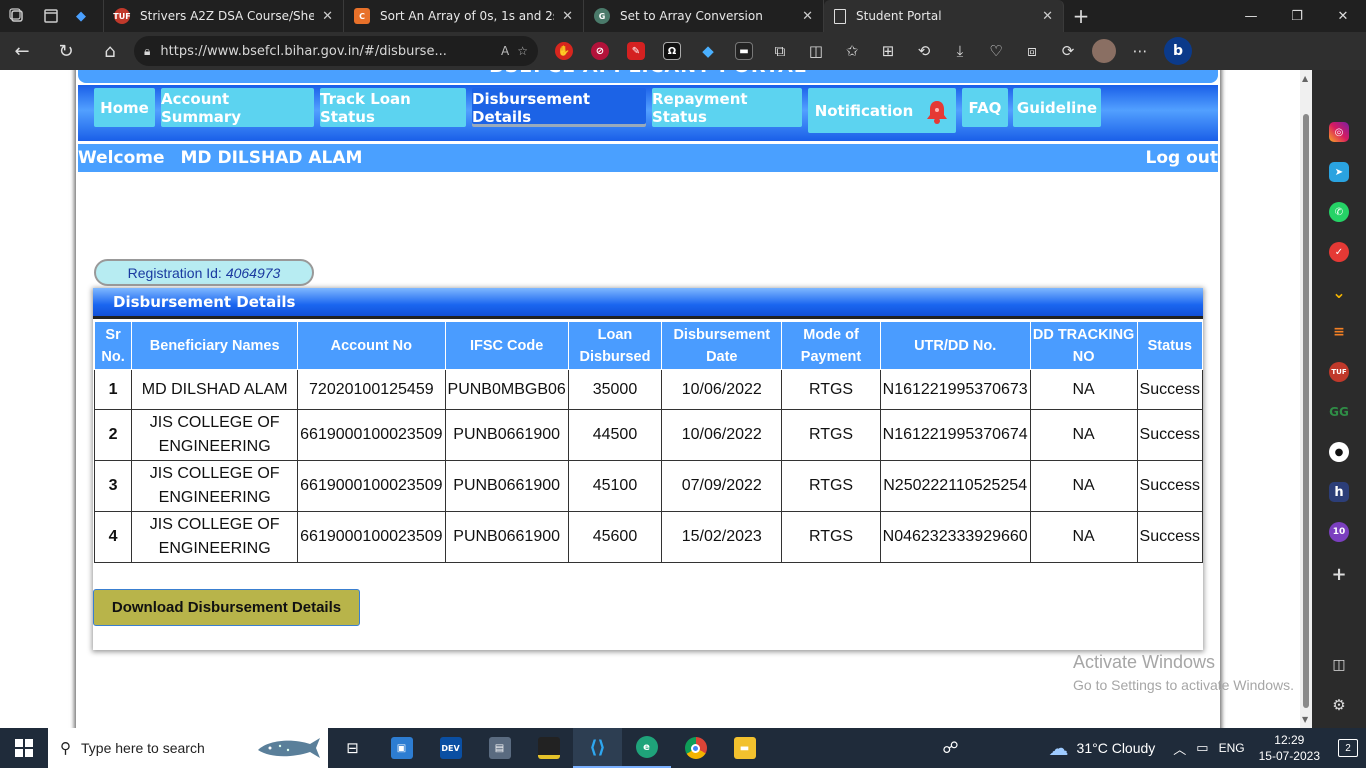 This screenshot has width=1366, height=768. Describe the element at coordinates (227, 16) in the screenshot. I see `tab-title: Strivers A2Z DSA Course/Sheet -` at that location.